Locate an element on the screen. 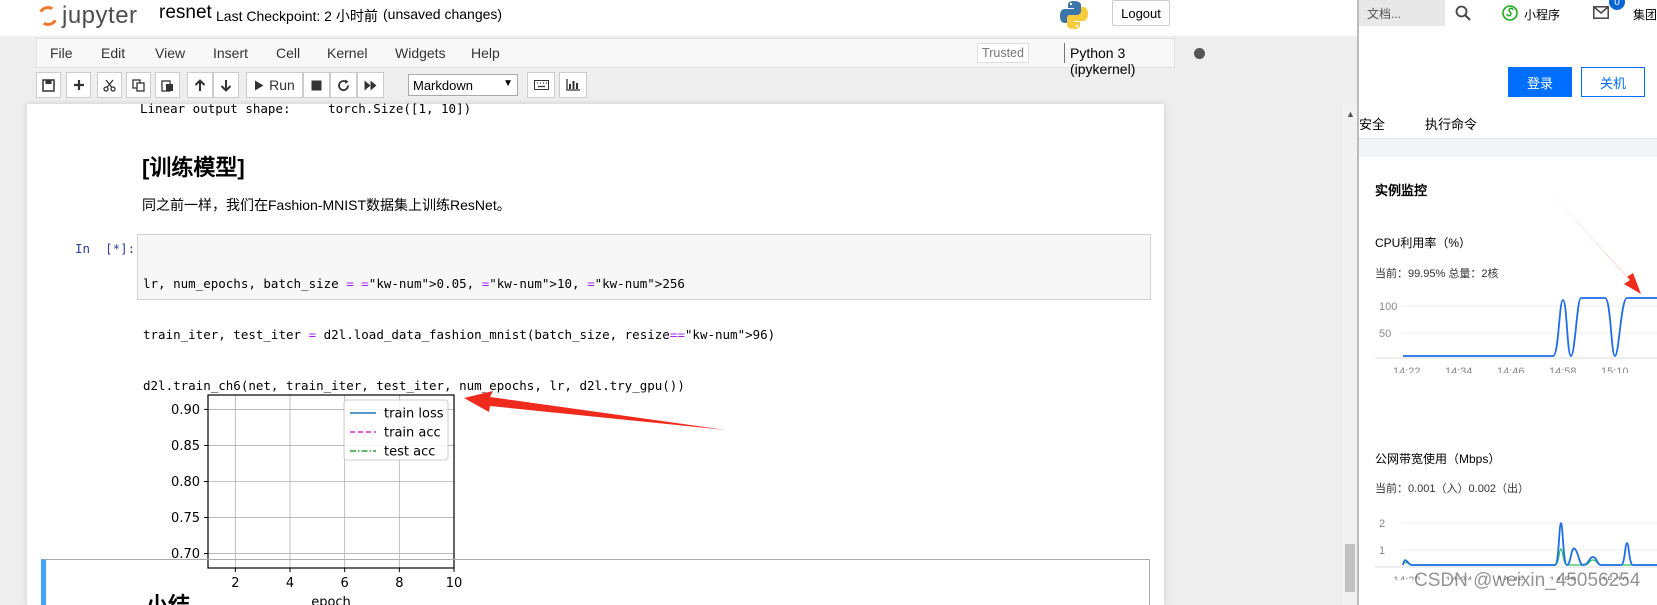 This screenshot has height=605, width=1657. cpu-usage-title: CPU利用率（%） is located at coordinates (1423, 243).